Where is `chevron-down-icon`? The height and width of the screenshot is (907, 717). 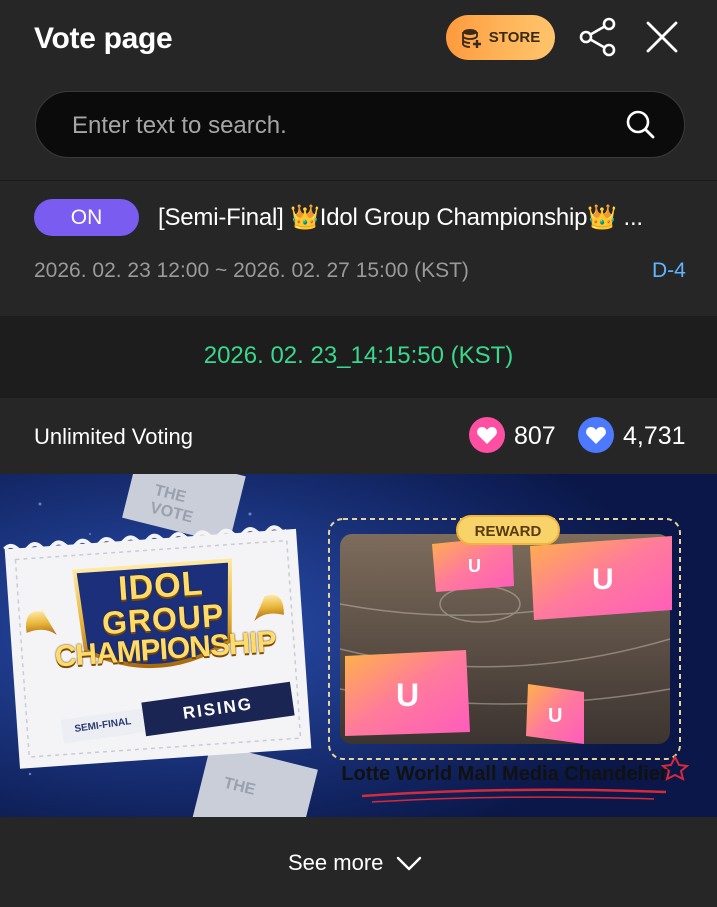 chevron-down-icon is located at coordinates (409, 863).